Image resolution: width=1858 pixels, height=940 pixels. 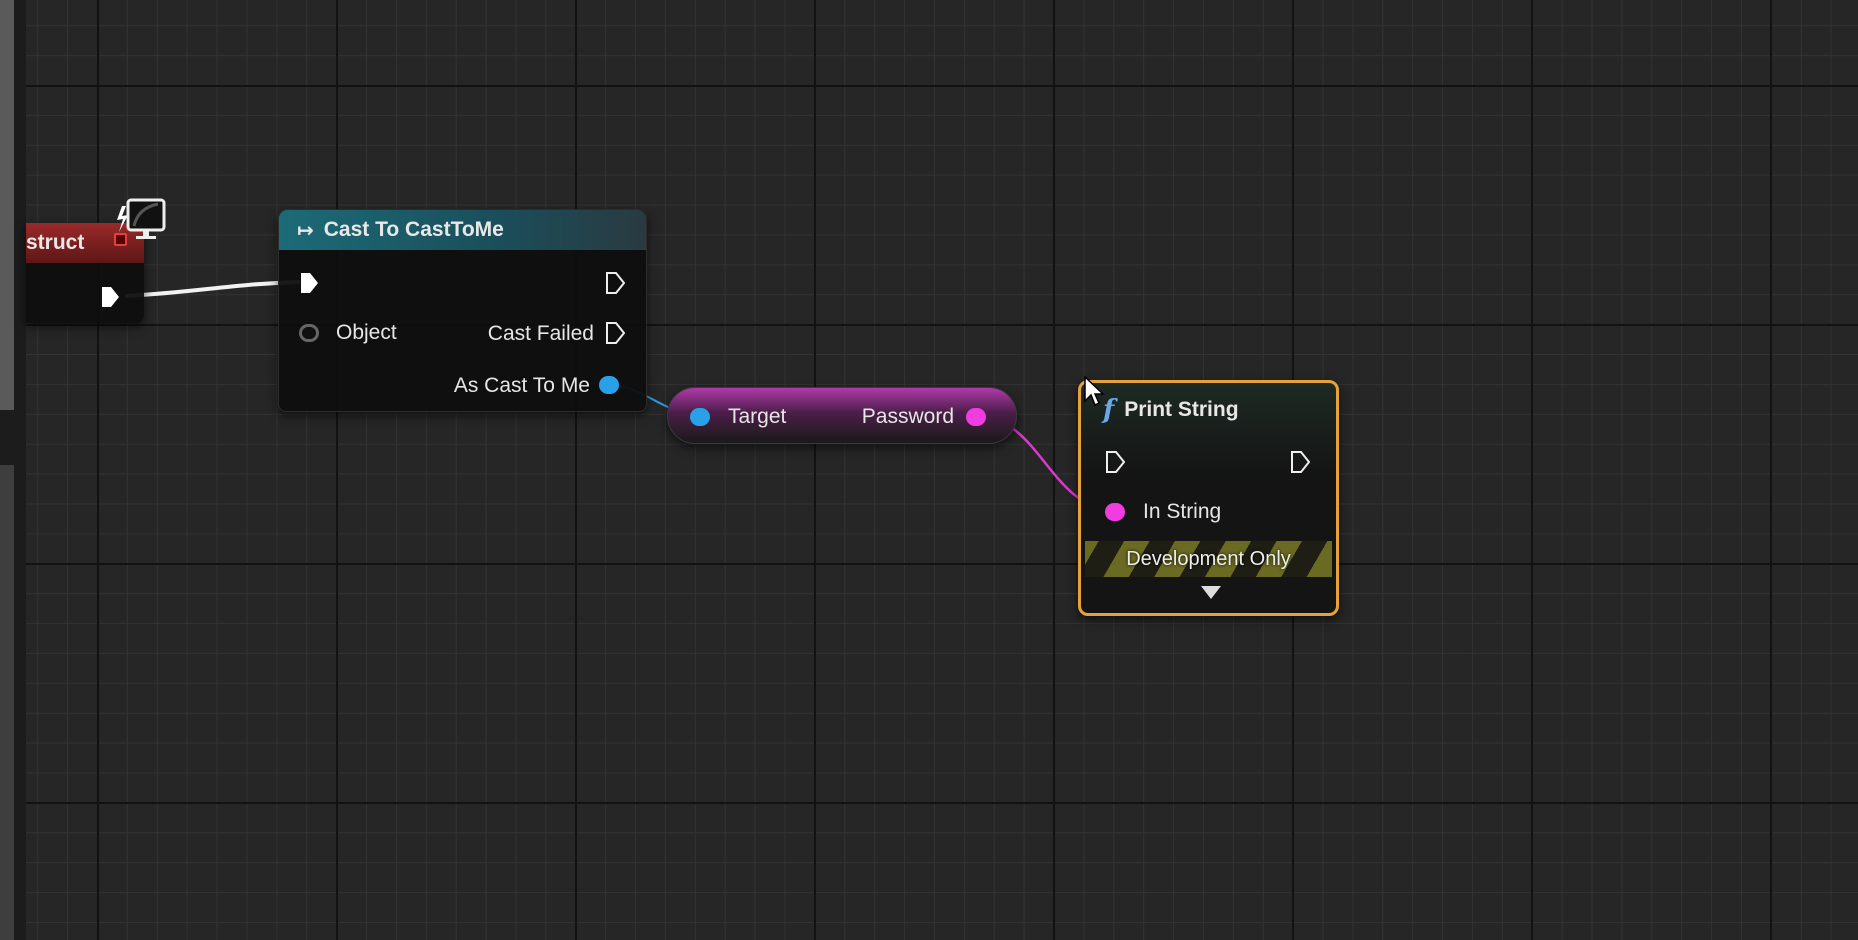 What do you see at coordinates (55, 242) in the screenshot?
I see `node-title: struct` at bounding box center [55, 242].